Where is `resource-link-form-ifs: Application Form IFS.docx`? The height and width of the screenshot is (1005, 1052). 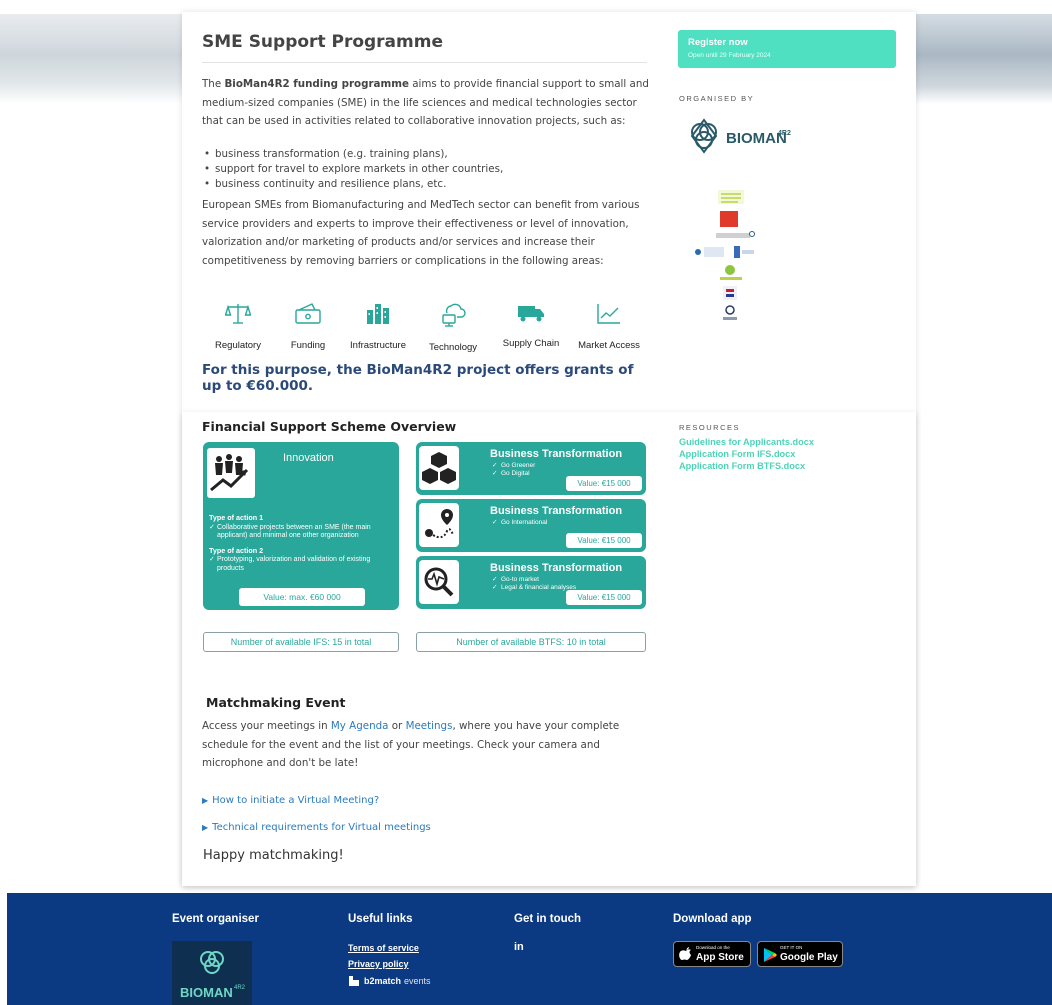
resource-link-form-ifs: Application Form IFS.docx is located at coordinates (746, 454).